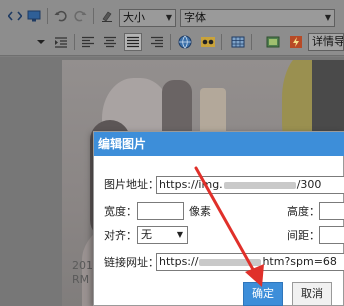 The height and width of the screenshot is (306, 344). Describe the element at coordinates (157, 42) in the screenshot. I see `align-right-icon` at that location.